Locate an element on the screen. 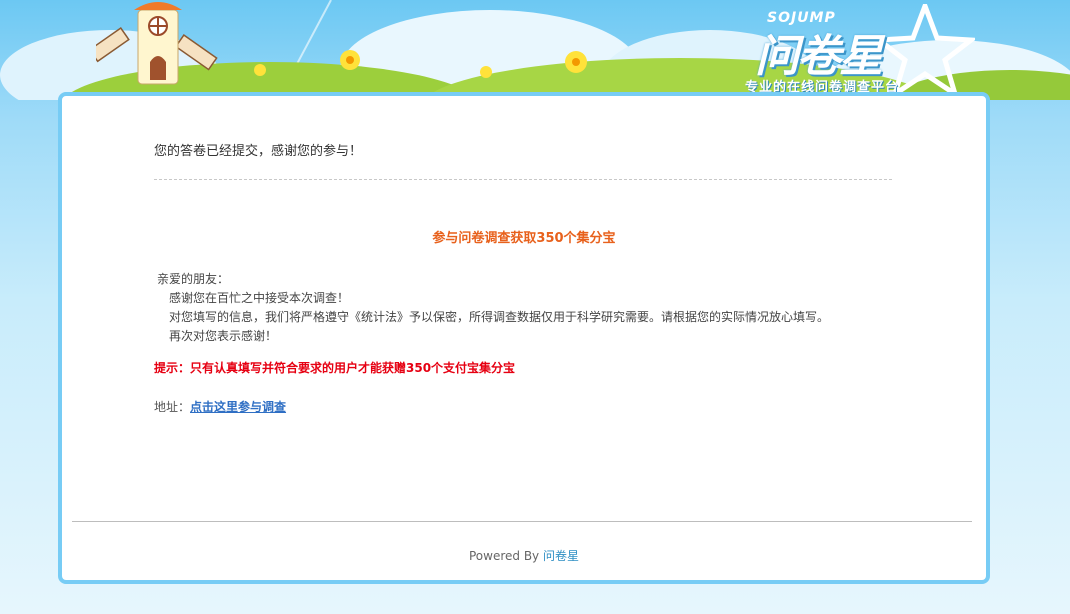 This screenshot has height=614, width=1070. logo: SOJUMP 问卷星 专业的在线问卷调查平台 is located at coordinates (860, 50).